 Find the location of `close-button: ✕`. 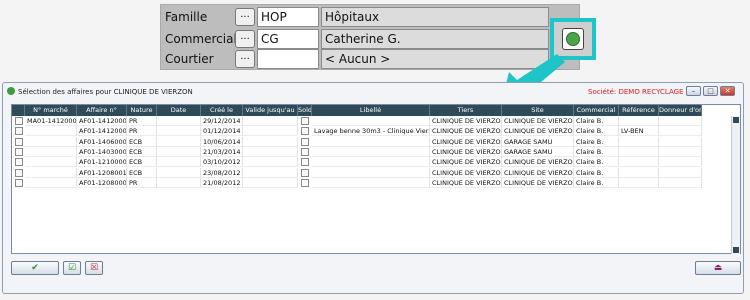

close-button: ✕ is located at coordinates (727, 91).